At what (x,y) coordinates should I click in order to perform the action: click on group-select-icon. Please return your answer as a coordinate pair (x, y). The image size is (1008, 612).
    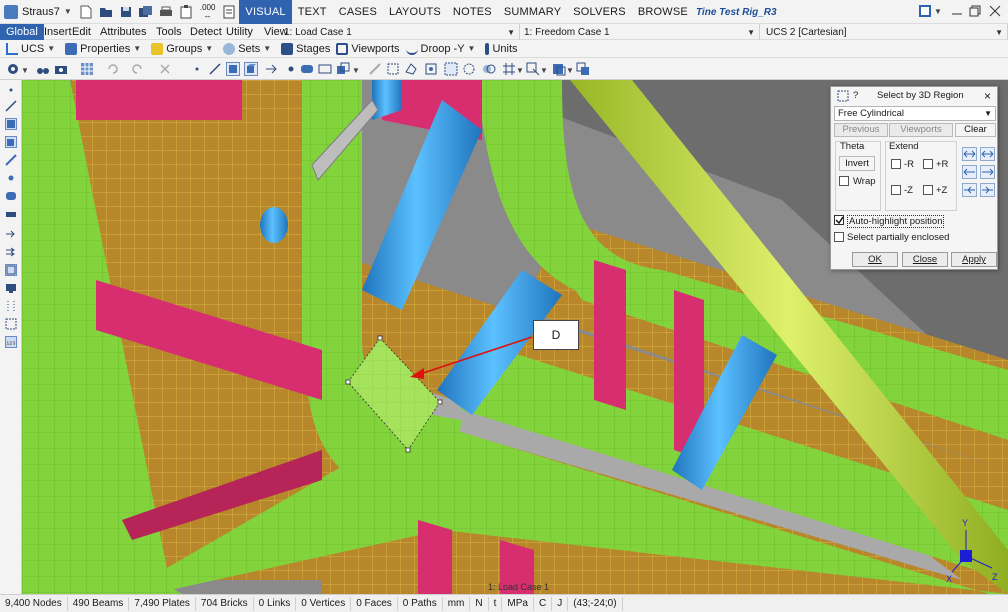
    Looking at the image, I should click on (489, 69).